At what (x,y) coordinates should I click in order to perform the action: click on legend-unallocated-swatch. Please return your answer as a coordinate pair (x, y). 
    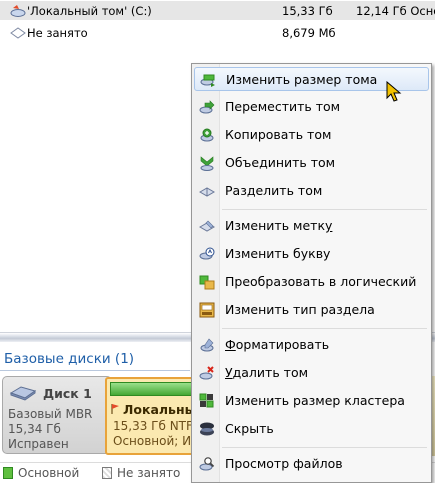
    Looking at the image, I should click on (107, 473).